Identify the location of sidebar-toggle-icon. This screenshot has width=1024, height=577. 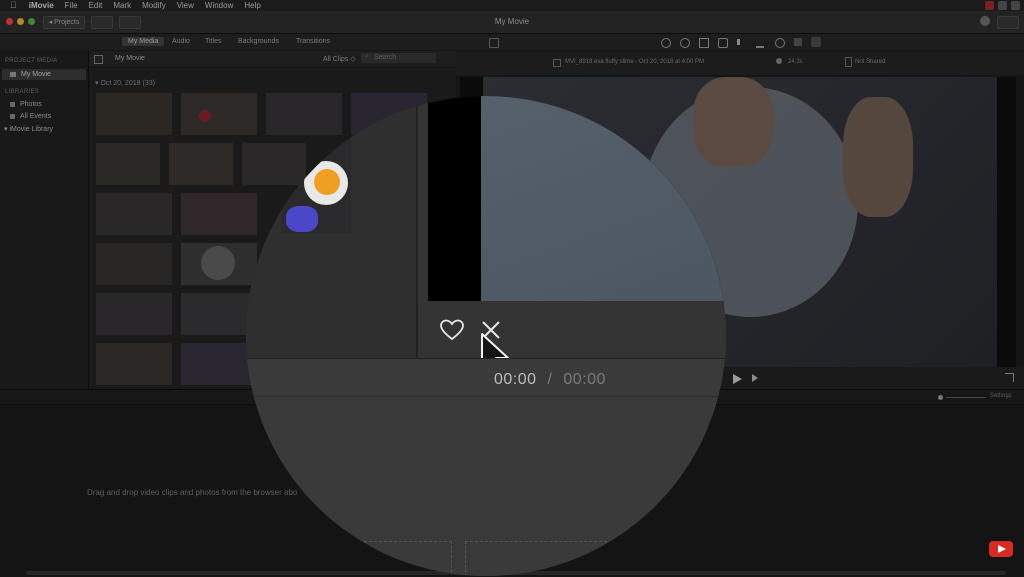
(98, 59).